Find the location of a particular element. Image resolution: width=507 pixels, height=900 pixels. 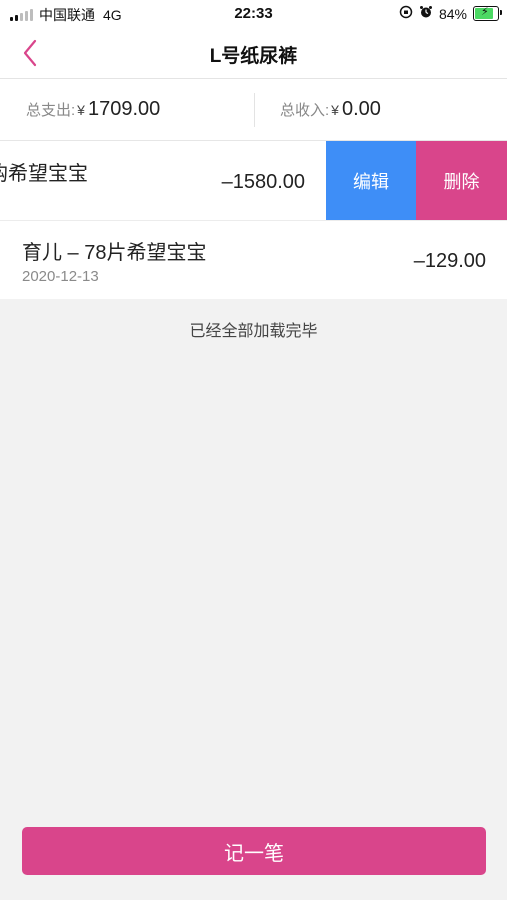

income-currency: ¥ is located at coordinates (335, 109).